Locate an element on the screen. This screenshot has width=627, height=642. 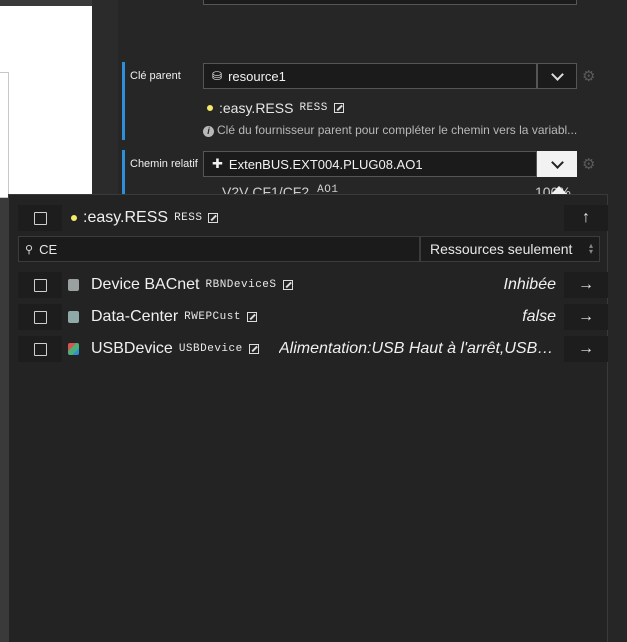
row-type: USBDevice is located at coordinates (210, 349).